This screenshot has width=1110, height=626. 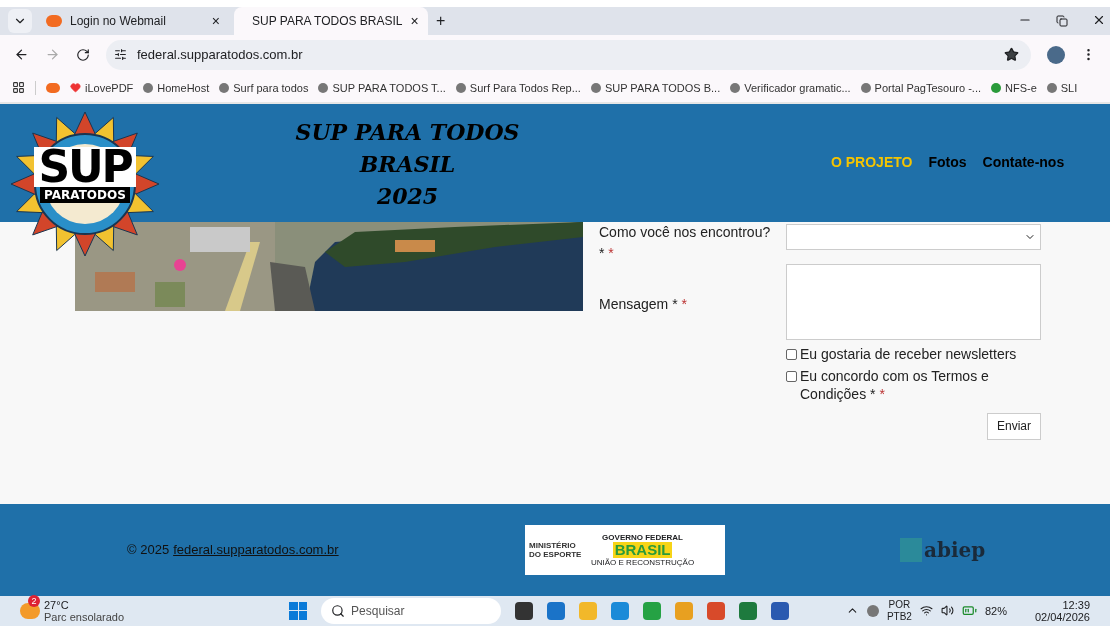 What do you see at coordinates (30, 610) in the screenshot?
I see `weather-icon` at bounding box center [30, 610].